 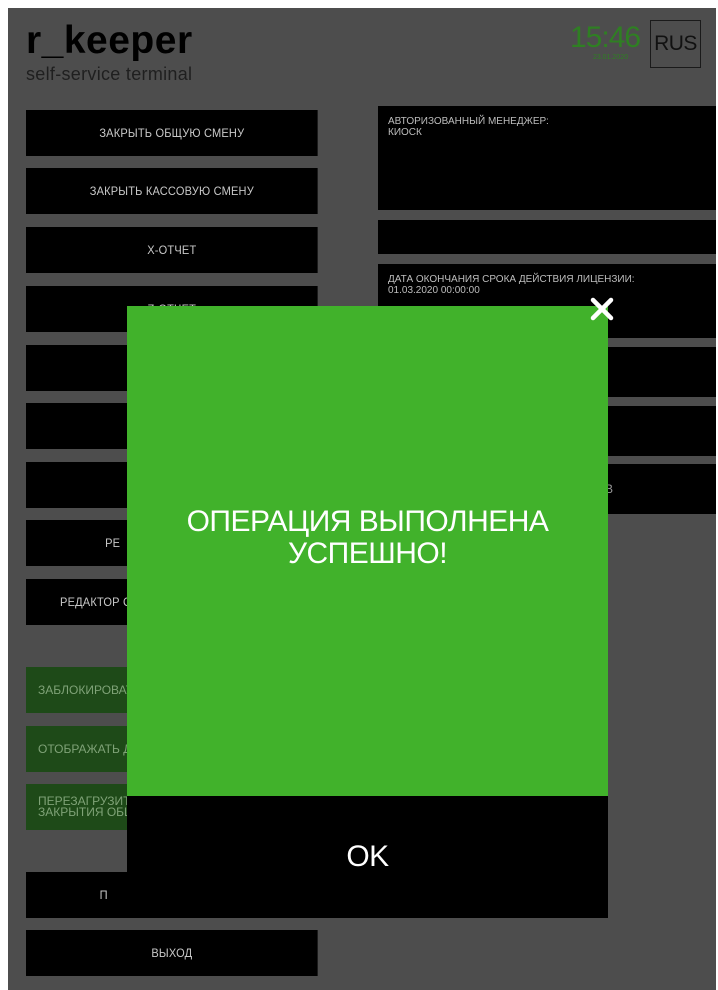 What do you see at coordinates (434, 290) in the screenshot?
I see `license-value: 01.03.2020 00:00:00` at bounding box center [434, 290].